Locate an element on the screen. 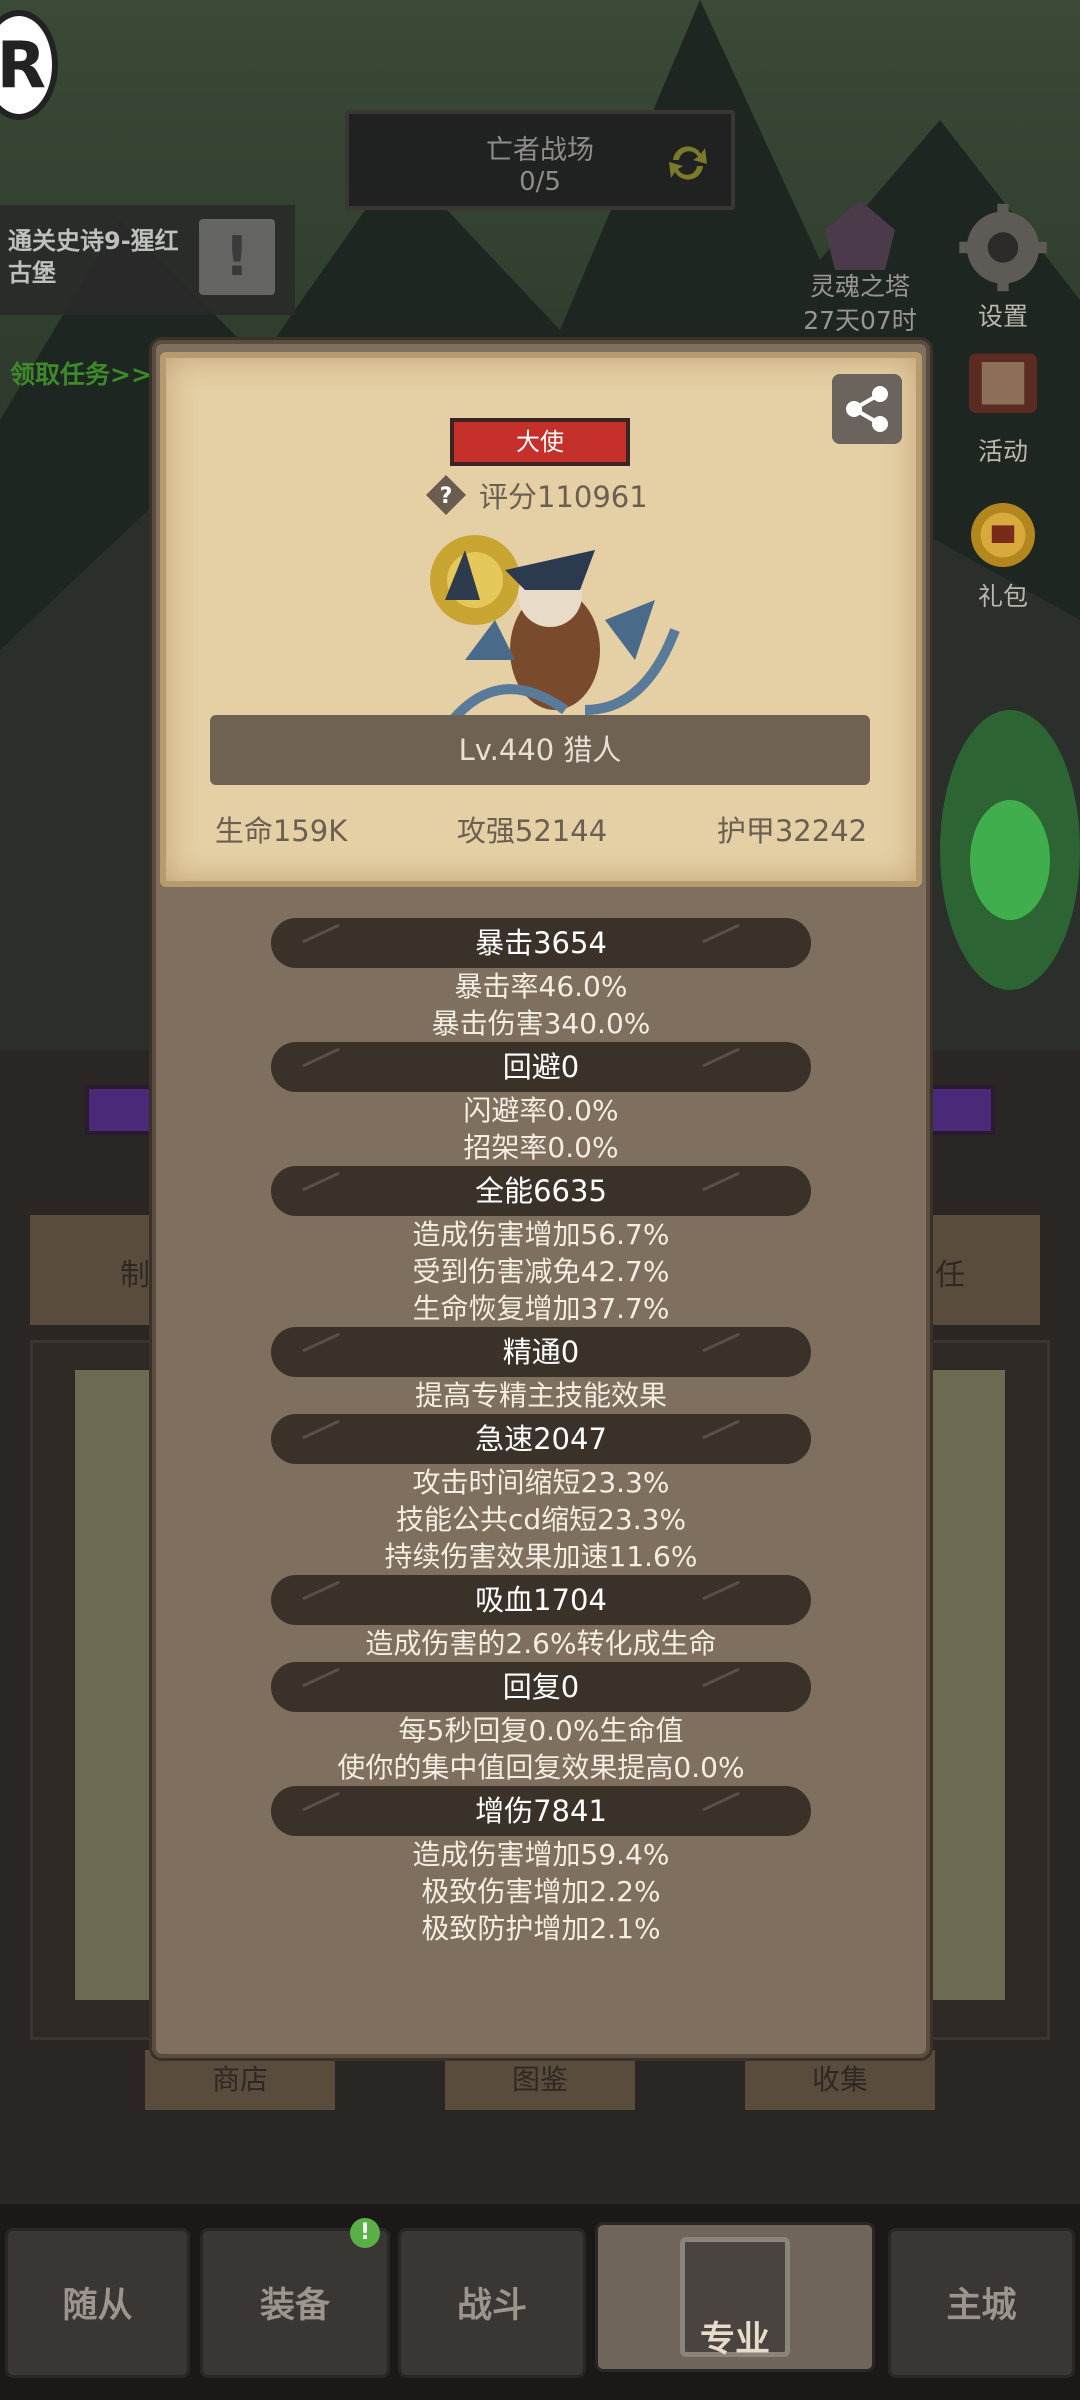 The height and width of the screenshot is (2400, 1080). stat-detail-line: 暴击伤害340.0% is located at coordinates (541, 1023).